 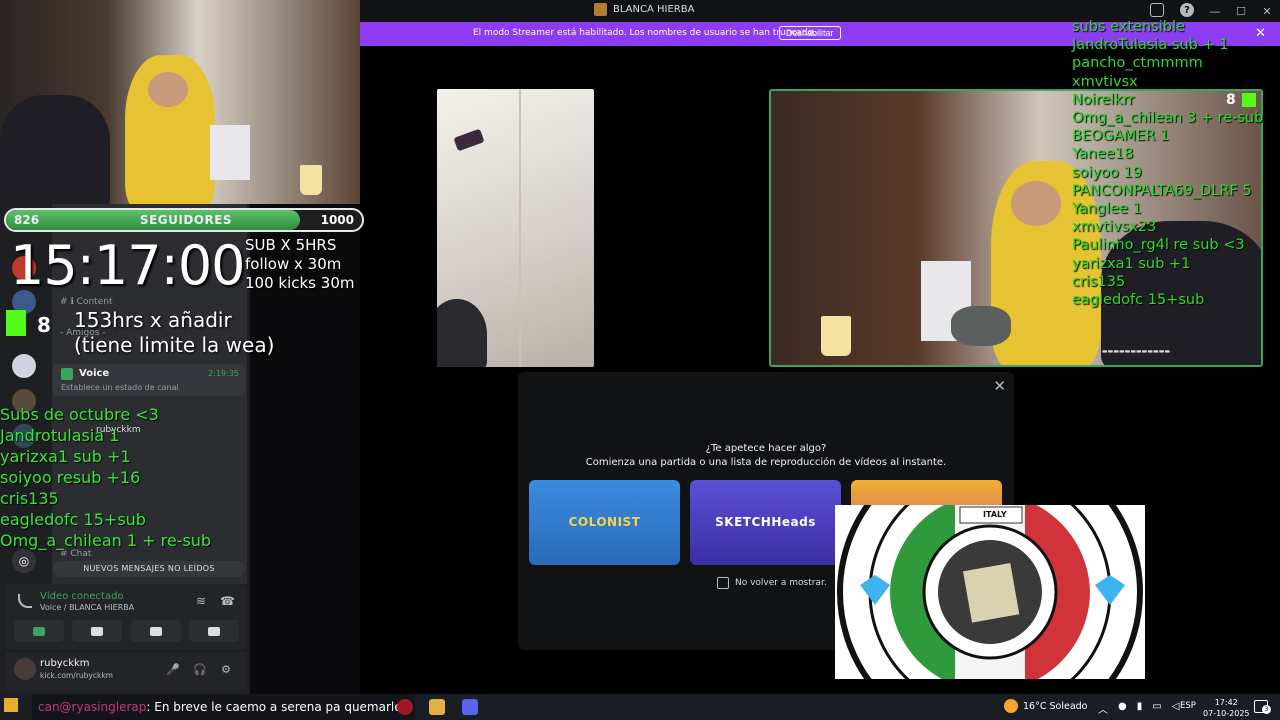 What do you see at coordinates (1226, 702) in the screenshot?
I see `clock-time: 17:42` at bounding box center [1226, 702].